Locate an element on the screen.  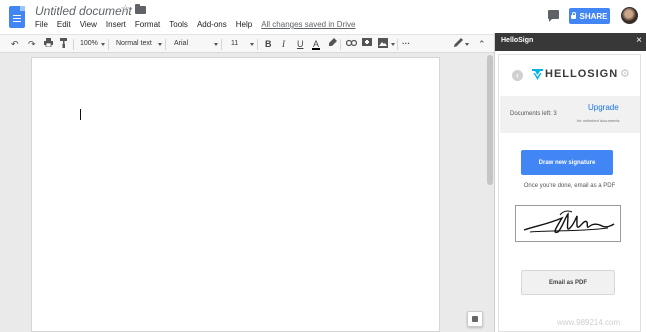
watermark: www.989214.com is located at coordinates (589, 322).